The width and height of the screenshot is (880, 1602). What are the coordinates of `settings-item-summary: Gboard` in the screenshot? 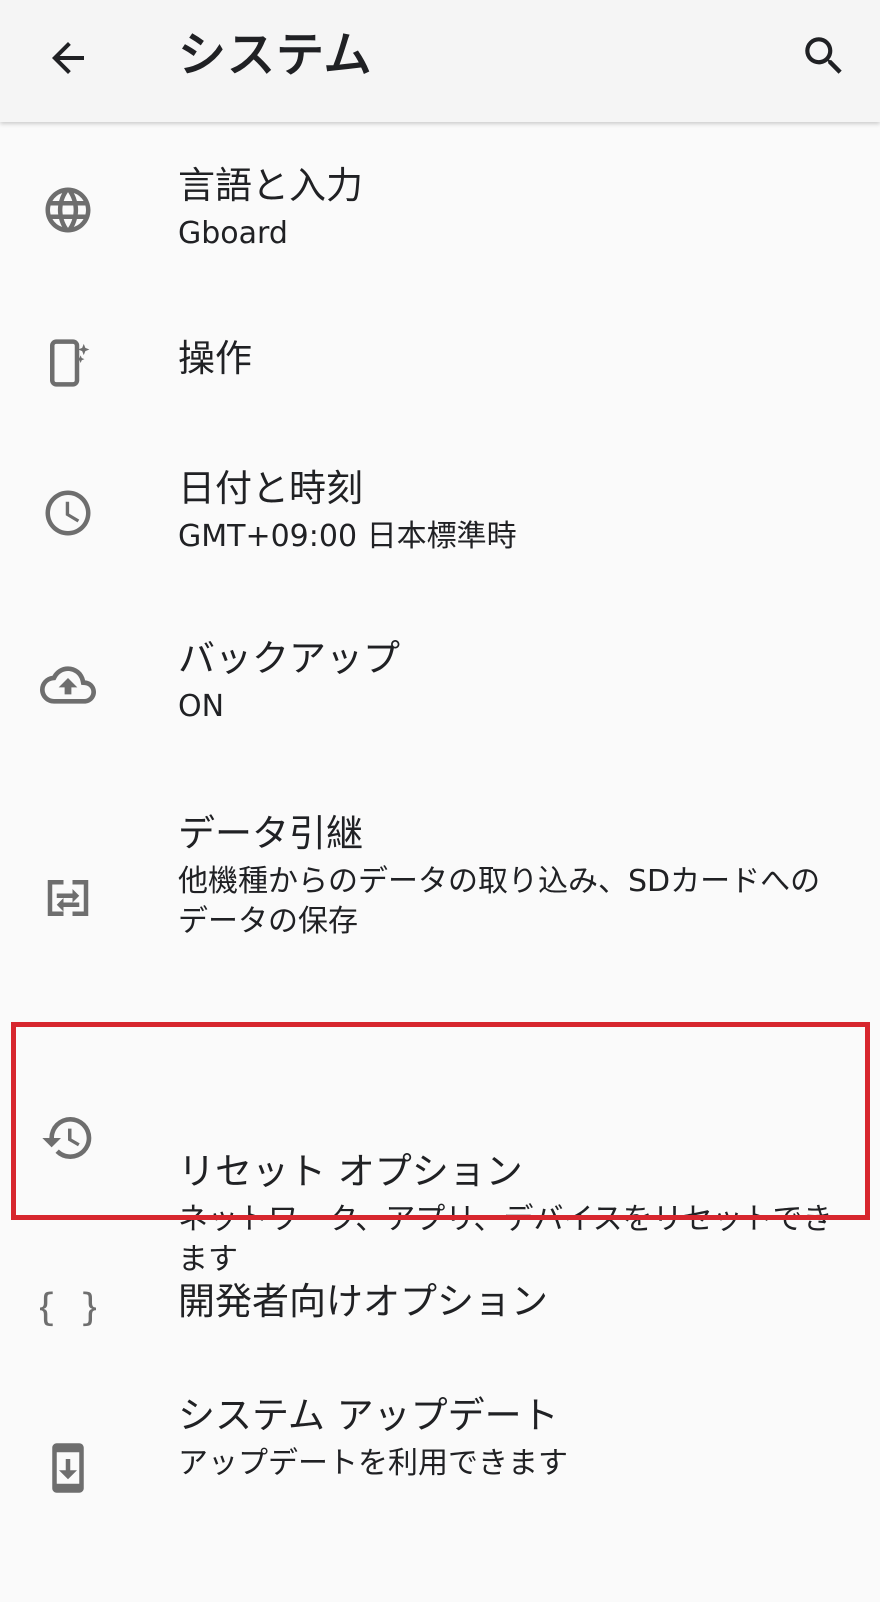 It's located at (233, 233).